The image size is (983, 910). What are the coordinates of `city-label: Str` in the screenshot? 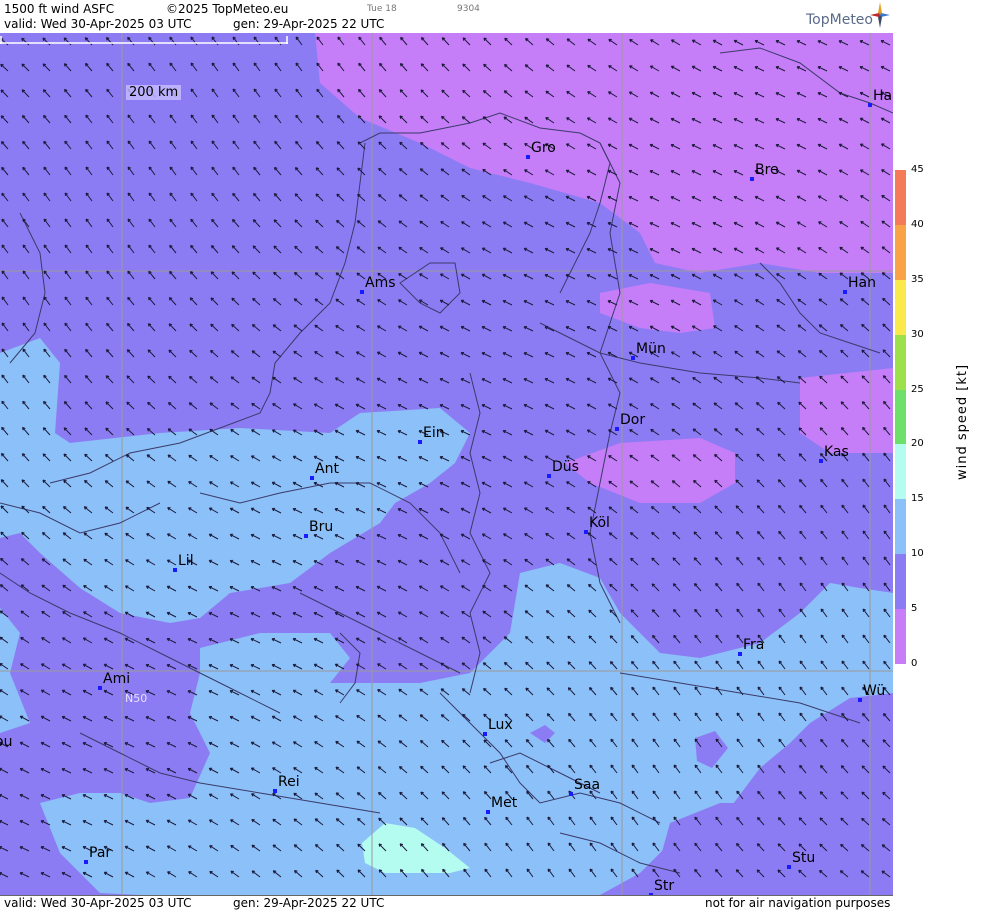 It's located at (664, 886).